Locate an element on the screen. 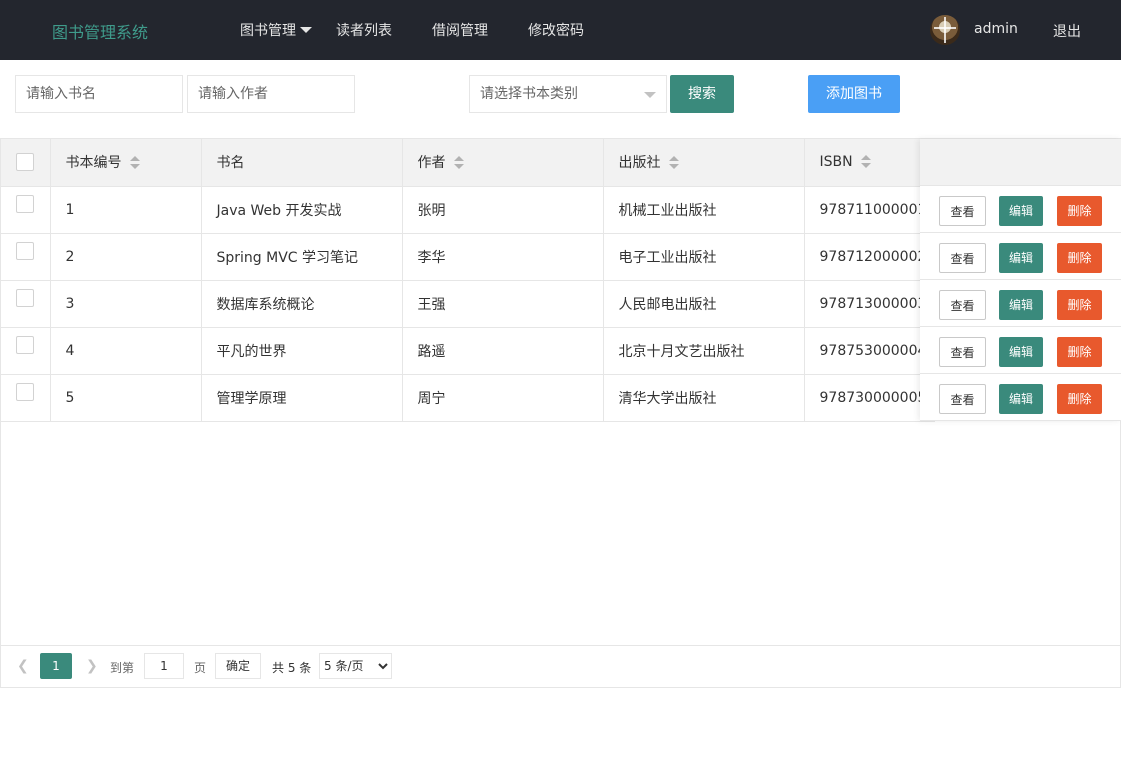  operations-header is located at coordinates (1020, 162).